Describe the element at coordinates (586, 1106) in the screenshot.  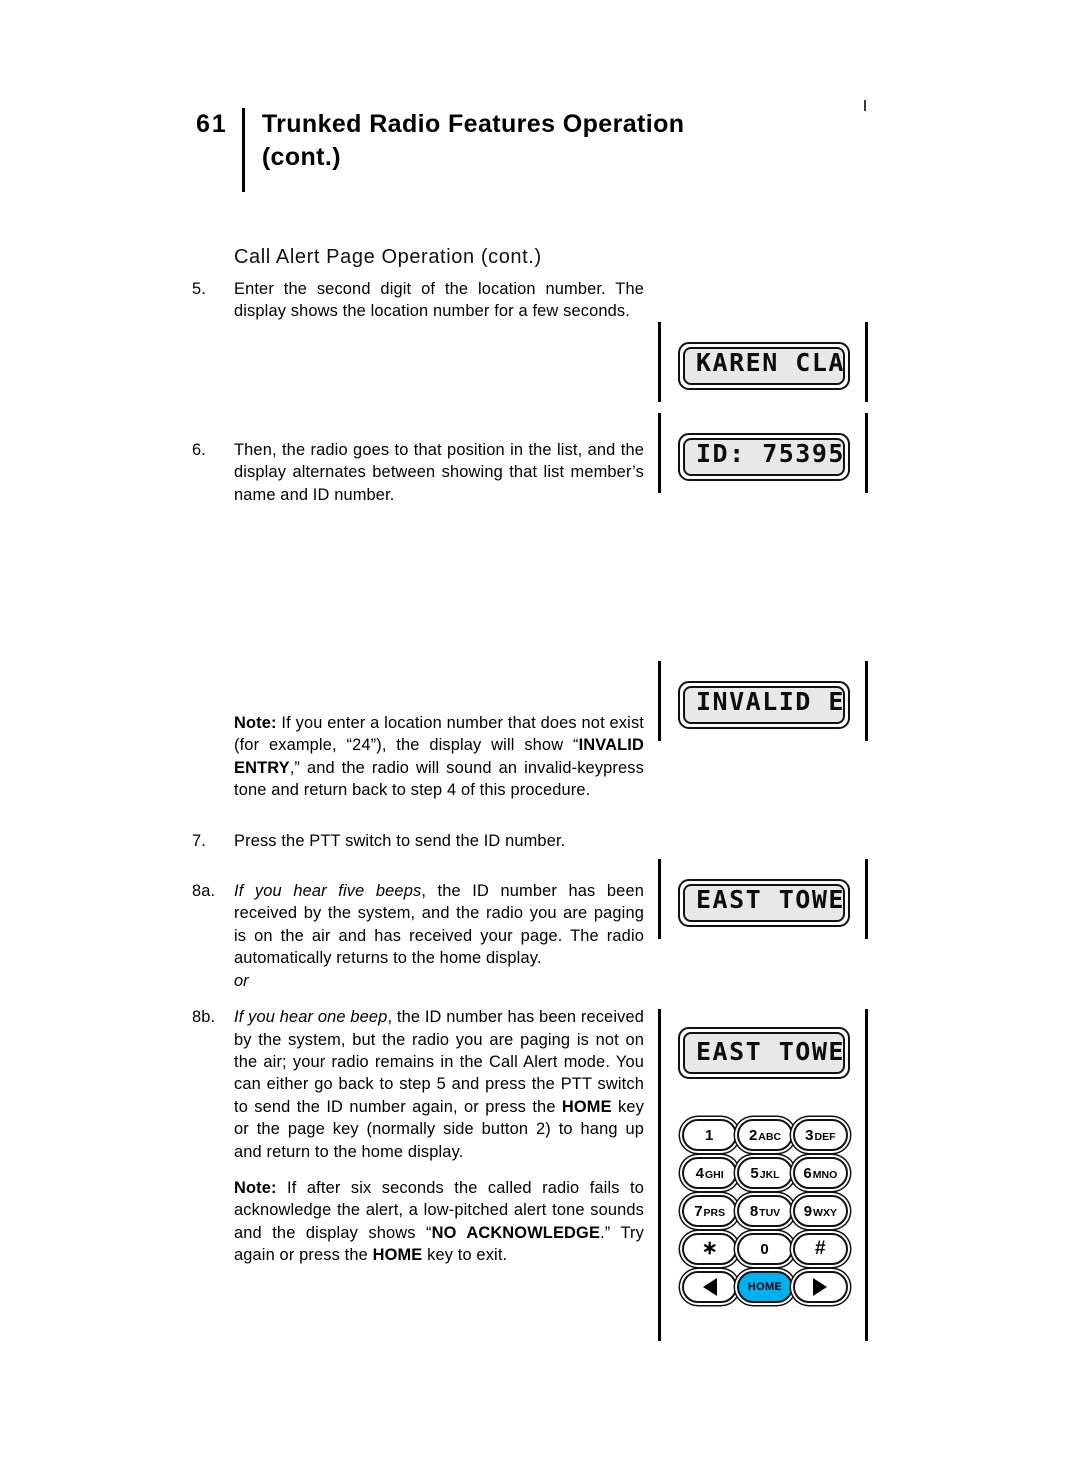
I see `step-8b-home-key: HOME` at that location.